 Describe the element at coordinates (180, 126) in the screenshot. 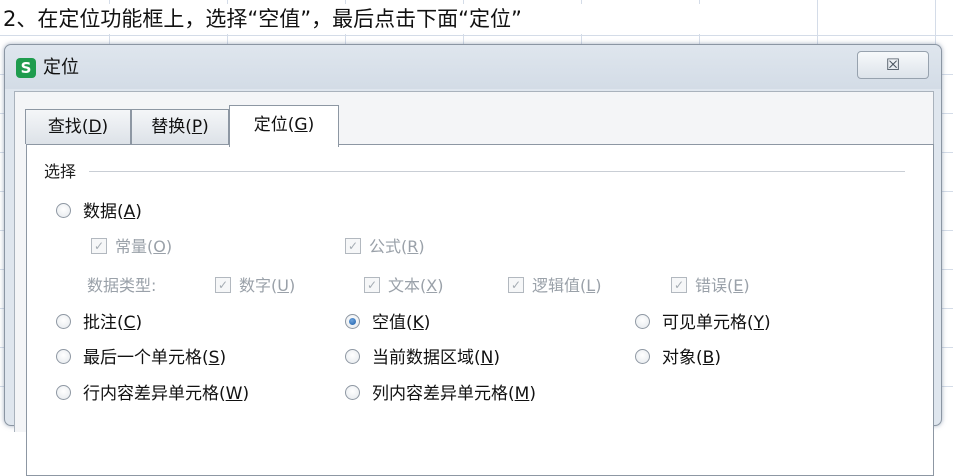

I see `tab-replace: 替换(P)` at that location.